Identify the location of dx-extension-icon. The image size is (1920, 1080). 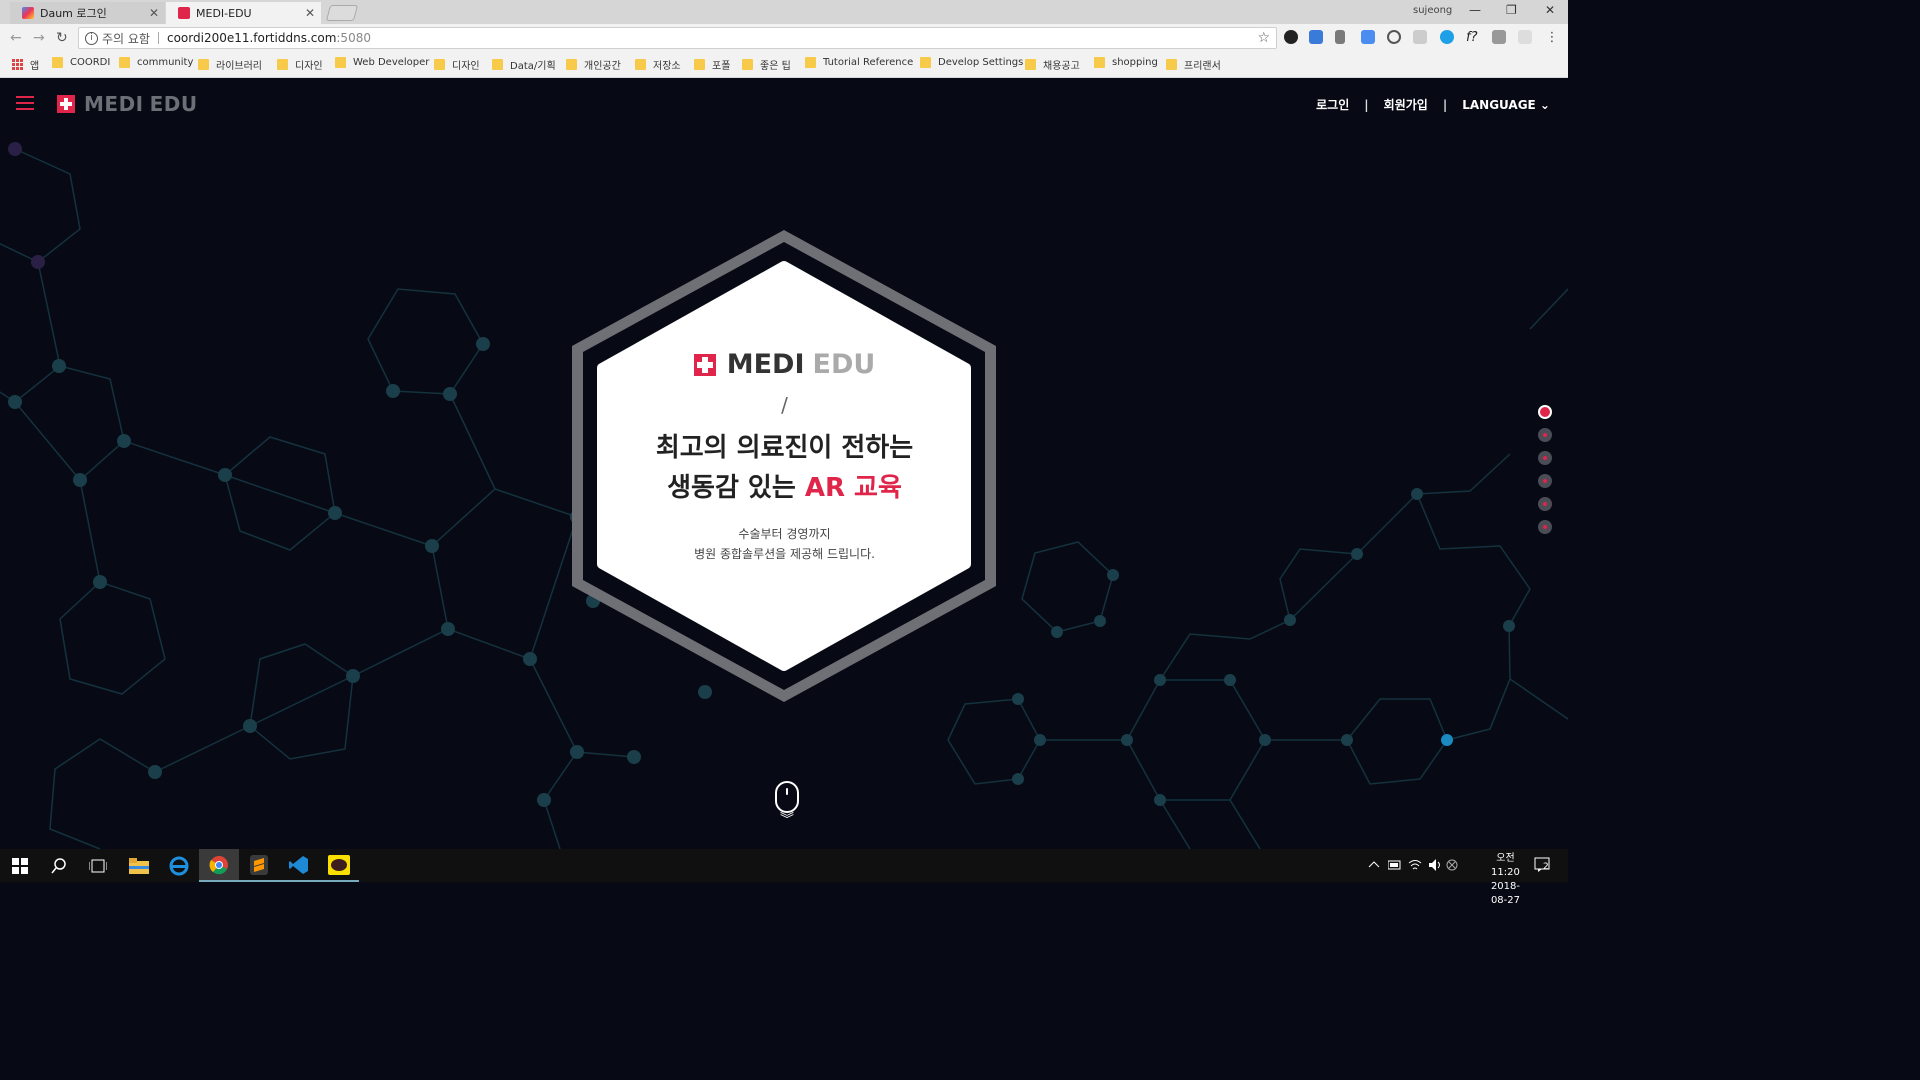
(1420, 37).